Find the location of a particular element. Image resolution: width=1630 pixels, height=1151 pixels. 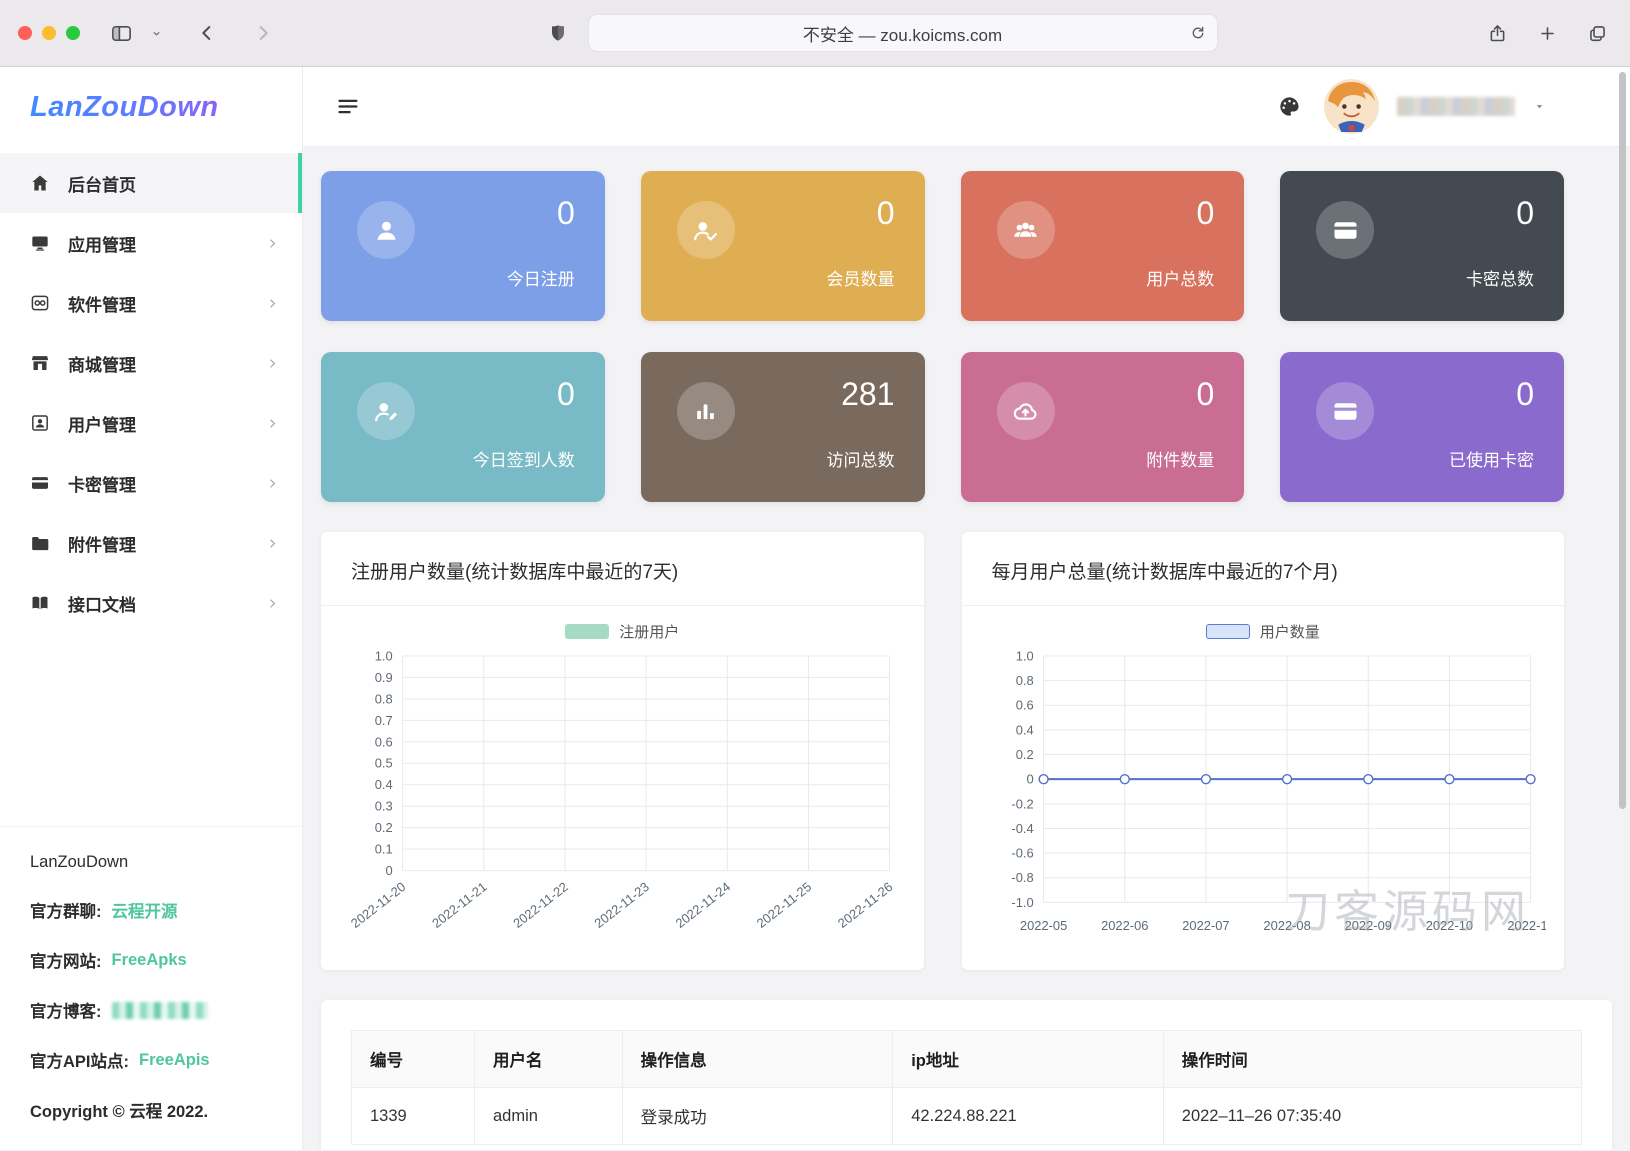

footer-row-label: 官方网站: is located at coordinates (66, 962).